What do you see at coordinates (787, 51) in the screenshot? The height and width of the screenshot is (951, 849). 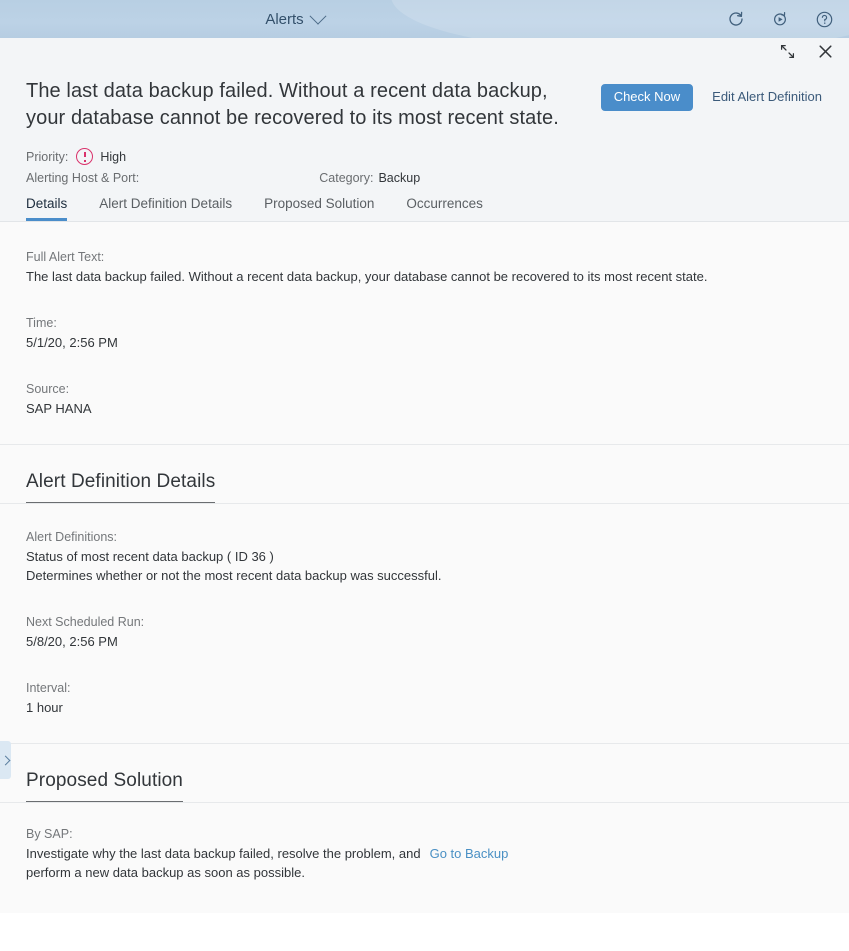 I see `fullscreen-icon` at bounding box center [787, 51].